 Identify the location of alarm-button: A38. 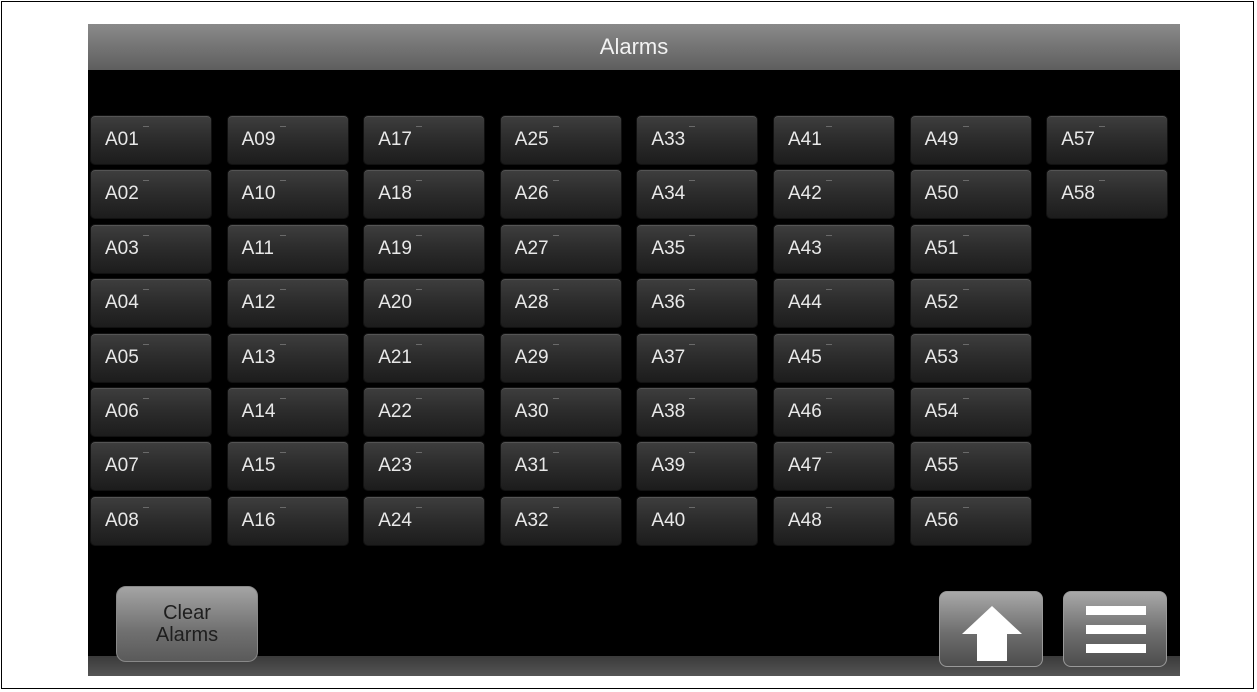
(697, 412).